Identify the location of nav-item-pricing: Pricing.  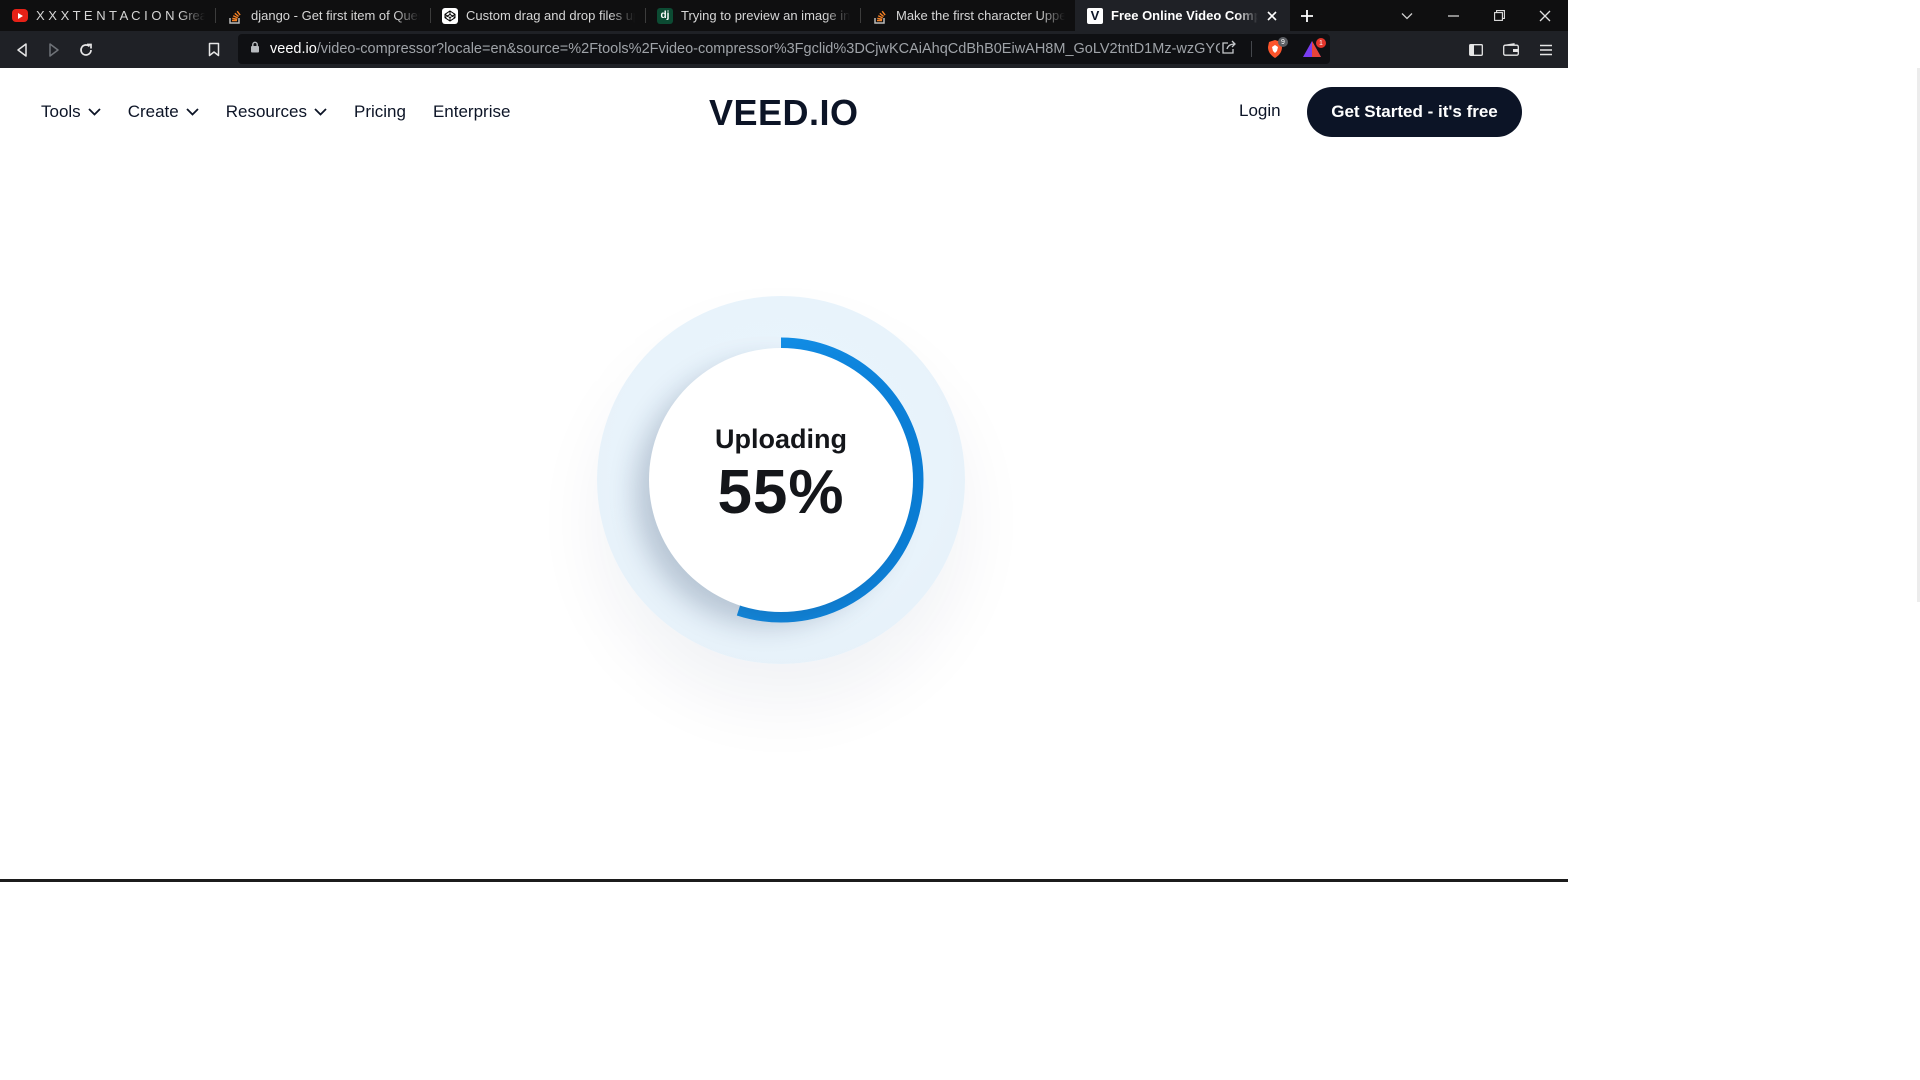
(380, 112).